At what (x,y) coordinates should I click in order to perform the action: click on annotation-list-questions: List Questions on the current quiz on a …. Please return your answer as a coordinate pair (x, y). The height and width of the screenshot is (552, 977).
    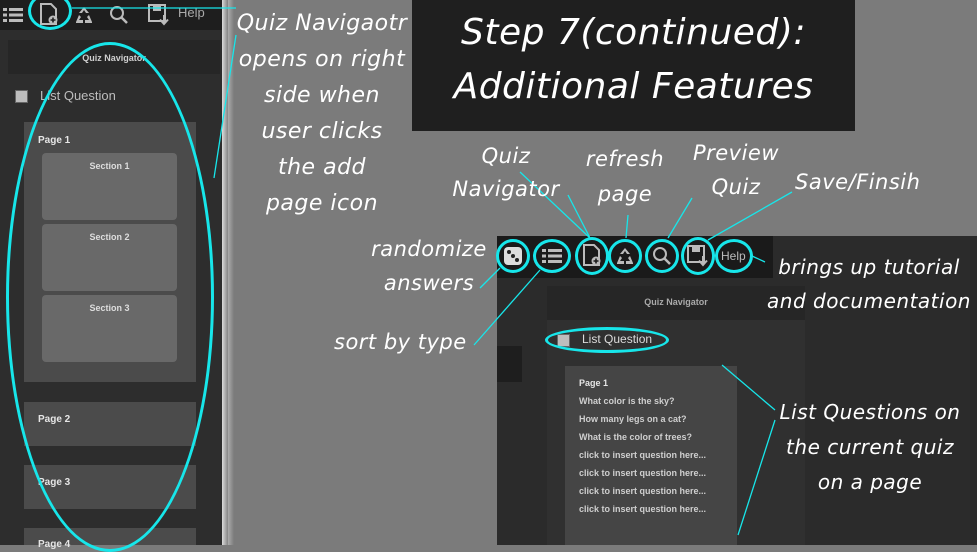
    Looking at the image, I should click on (870, 447).